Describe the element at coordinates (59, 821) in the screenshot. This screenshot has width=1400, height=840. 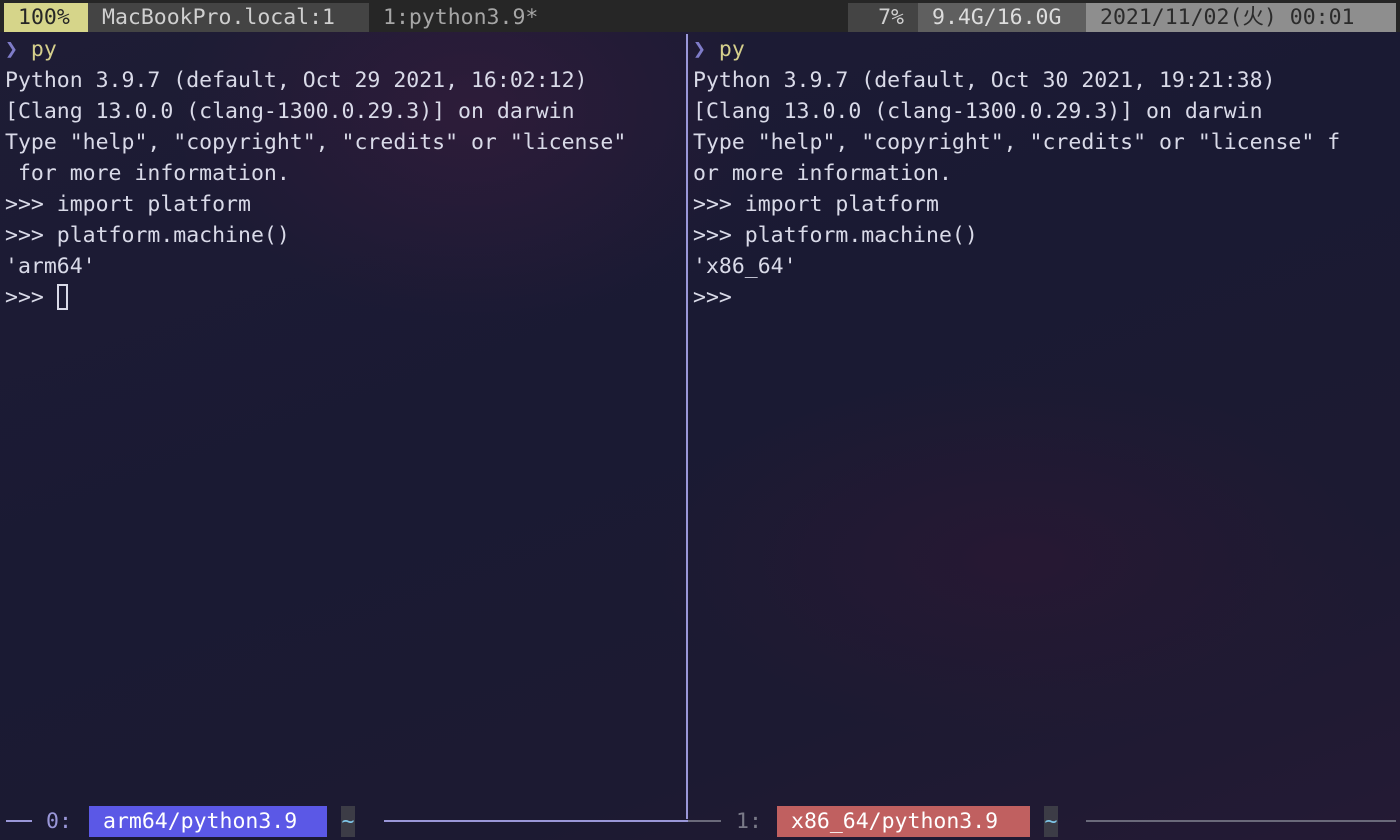
I see `left-pane-index: 0:` at that location.